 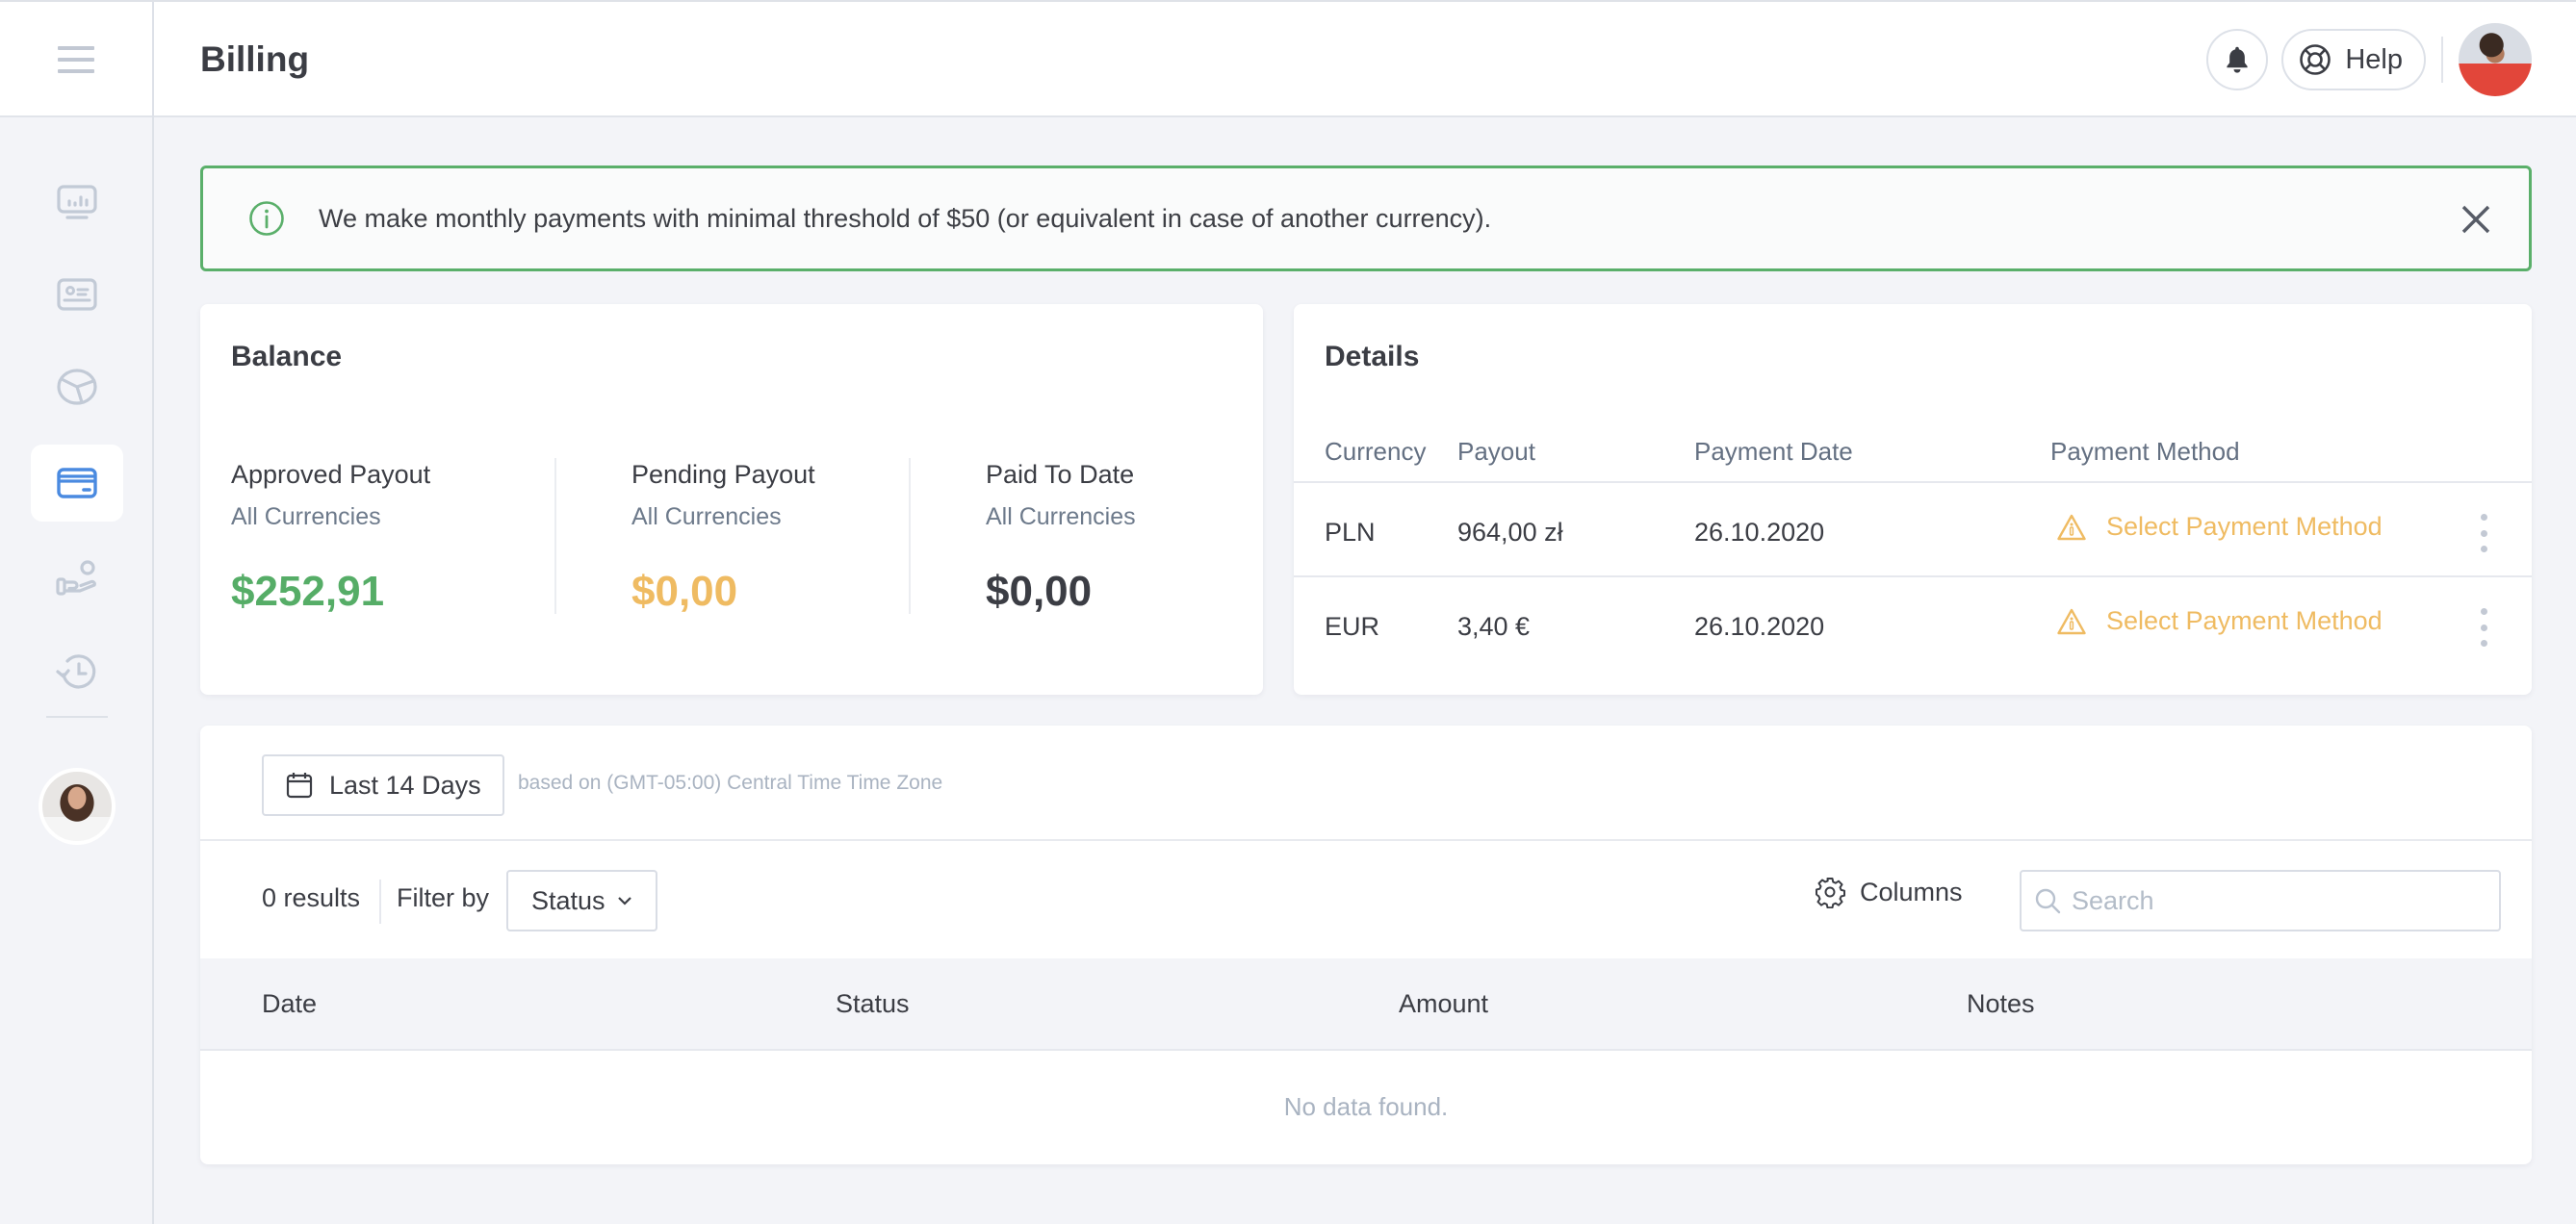 I want to click on page-title: Billing, so click(x=255, y=59).